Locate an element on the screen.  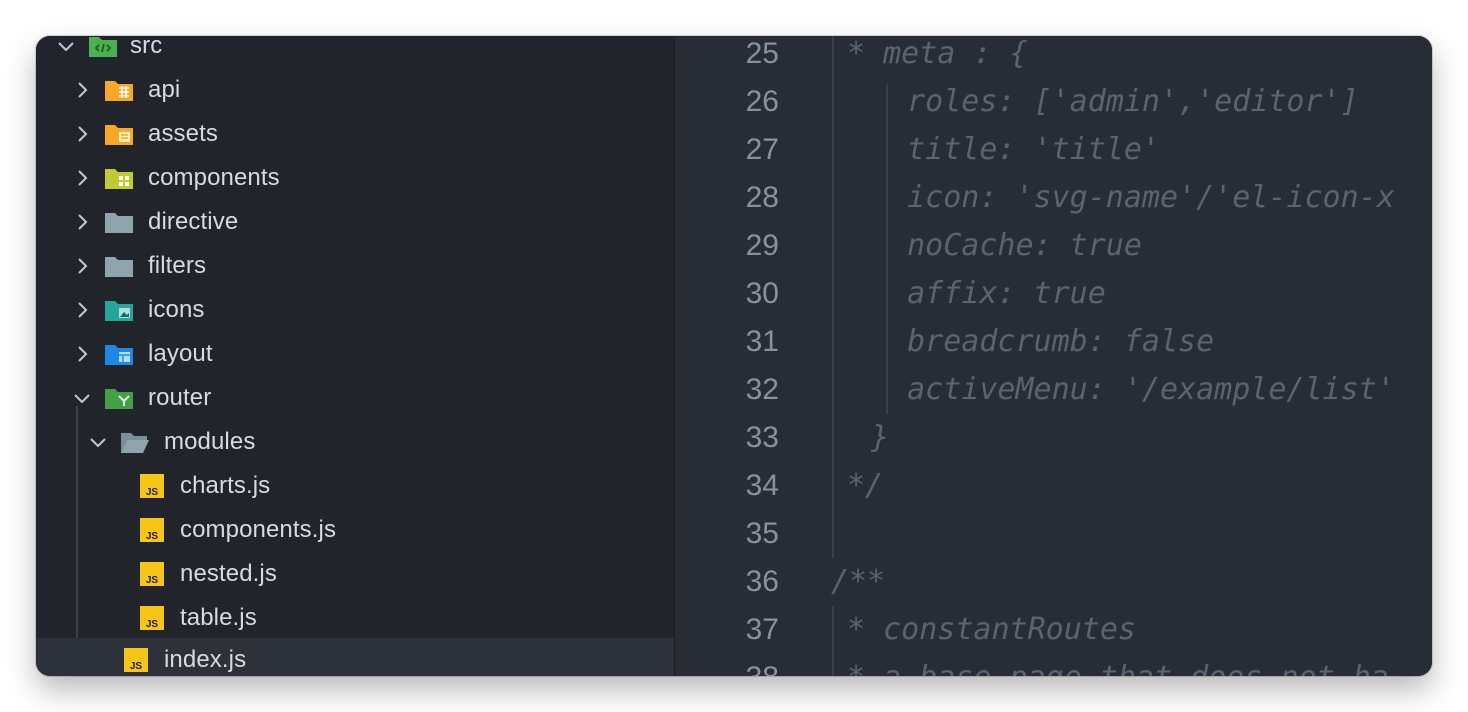
line-number: 32 is located at coordinates (762, 389).